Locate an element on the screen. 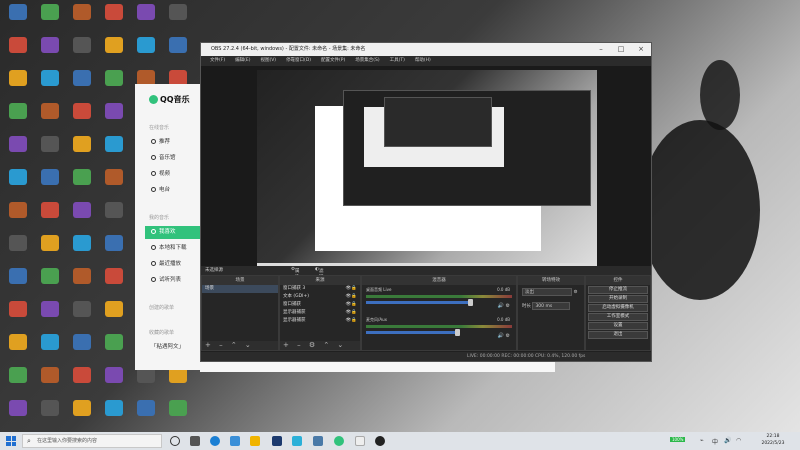 Image resolution: width=800 pixels, height=450 pixels. edge-icon is located at coordinates (215, 441).